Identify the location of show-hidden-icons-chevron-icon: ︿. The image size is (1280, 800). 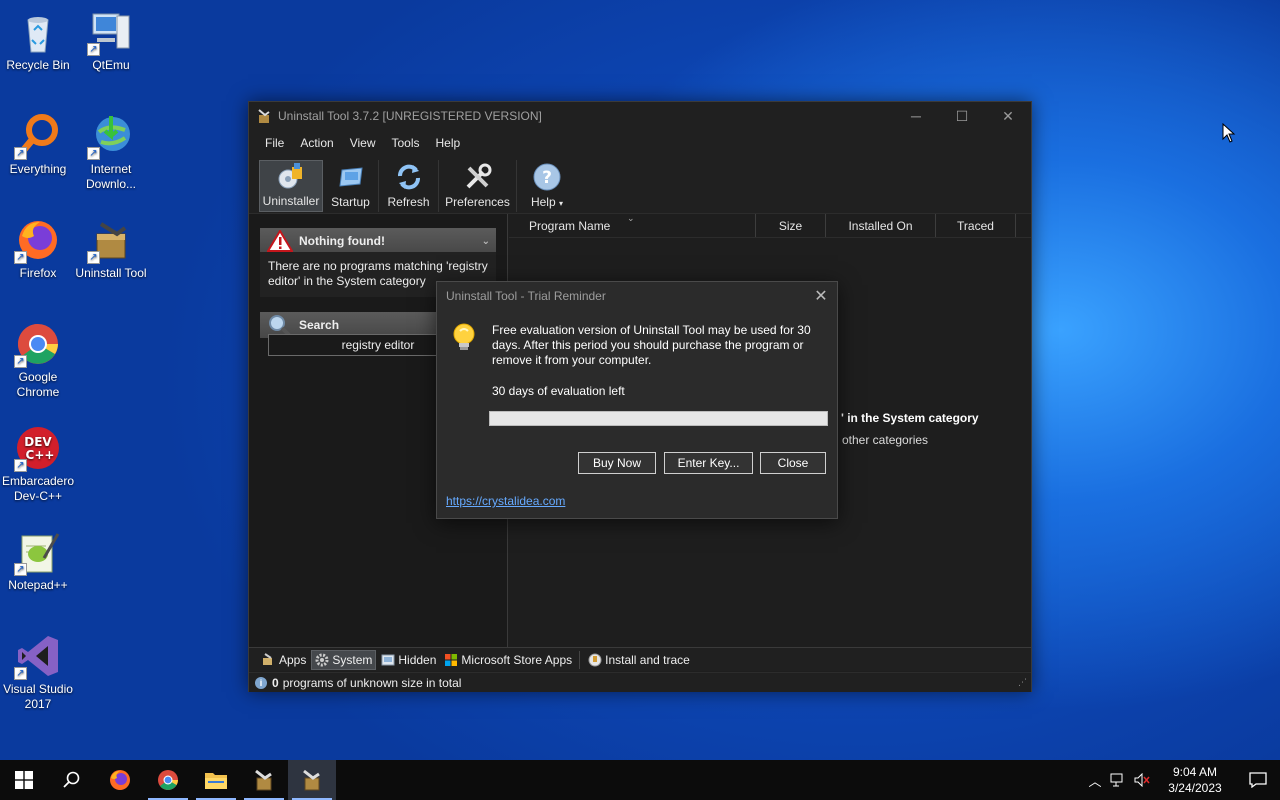
(1095, 780).